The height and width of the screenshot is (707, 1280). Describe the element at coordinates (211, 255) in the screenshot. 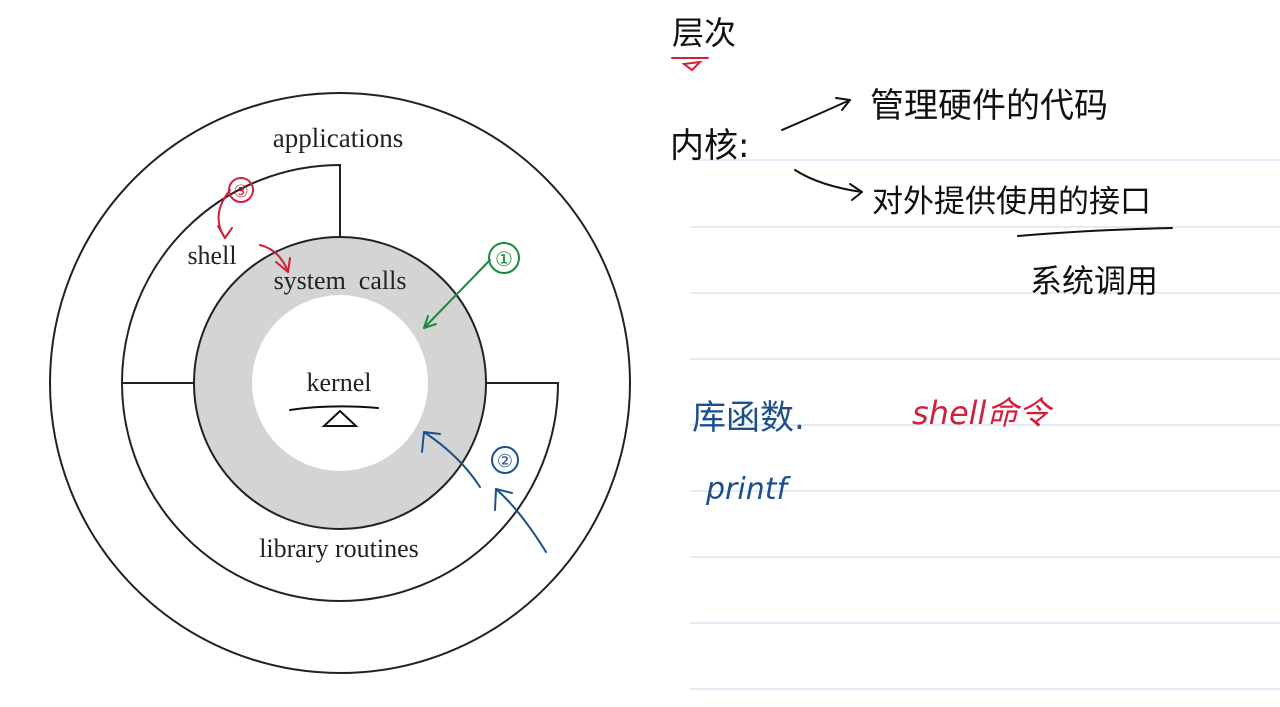

I see `shell-label: shell` at that location.